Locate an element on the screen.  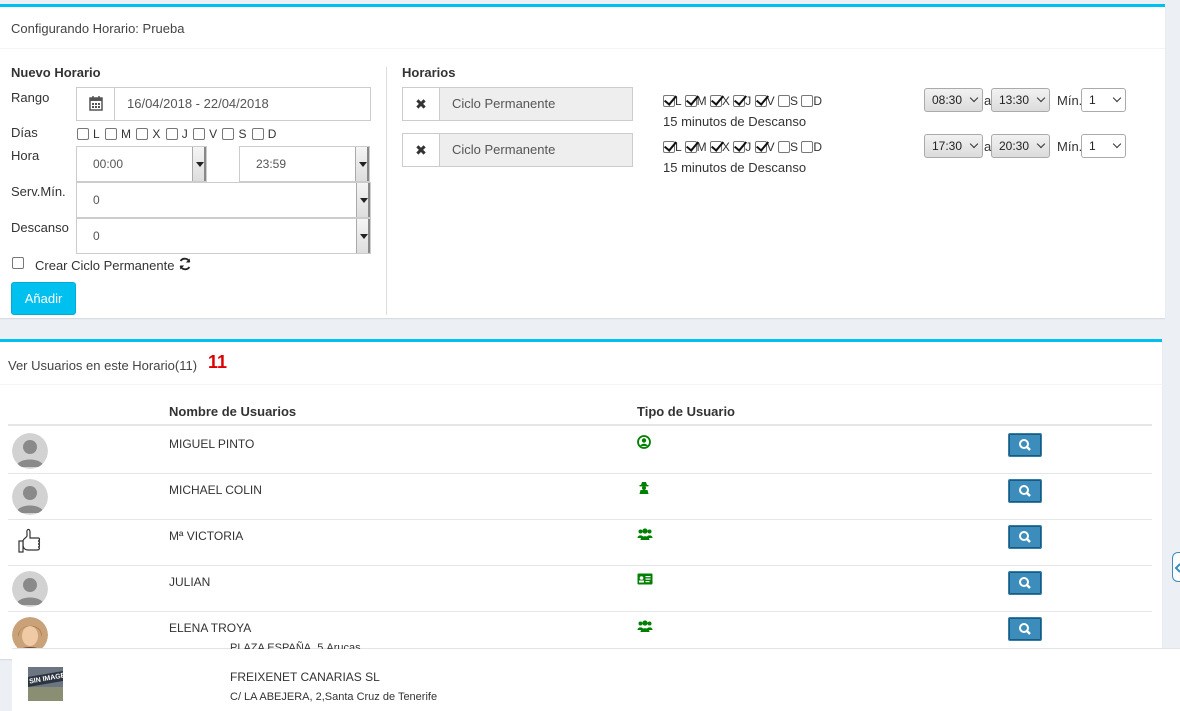
refresh-icon is located at coordinates (185, 265).